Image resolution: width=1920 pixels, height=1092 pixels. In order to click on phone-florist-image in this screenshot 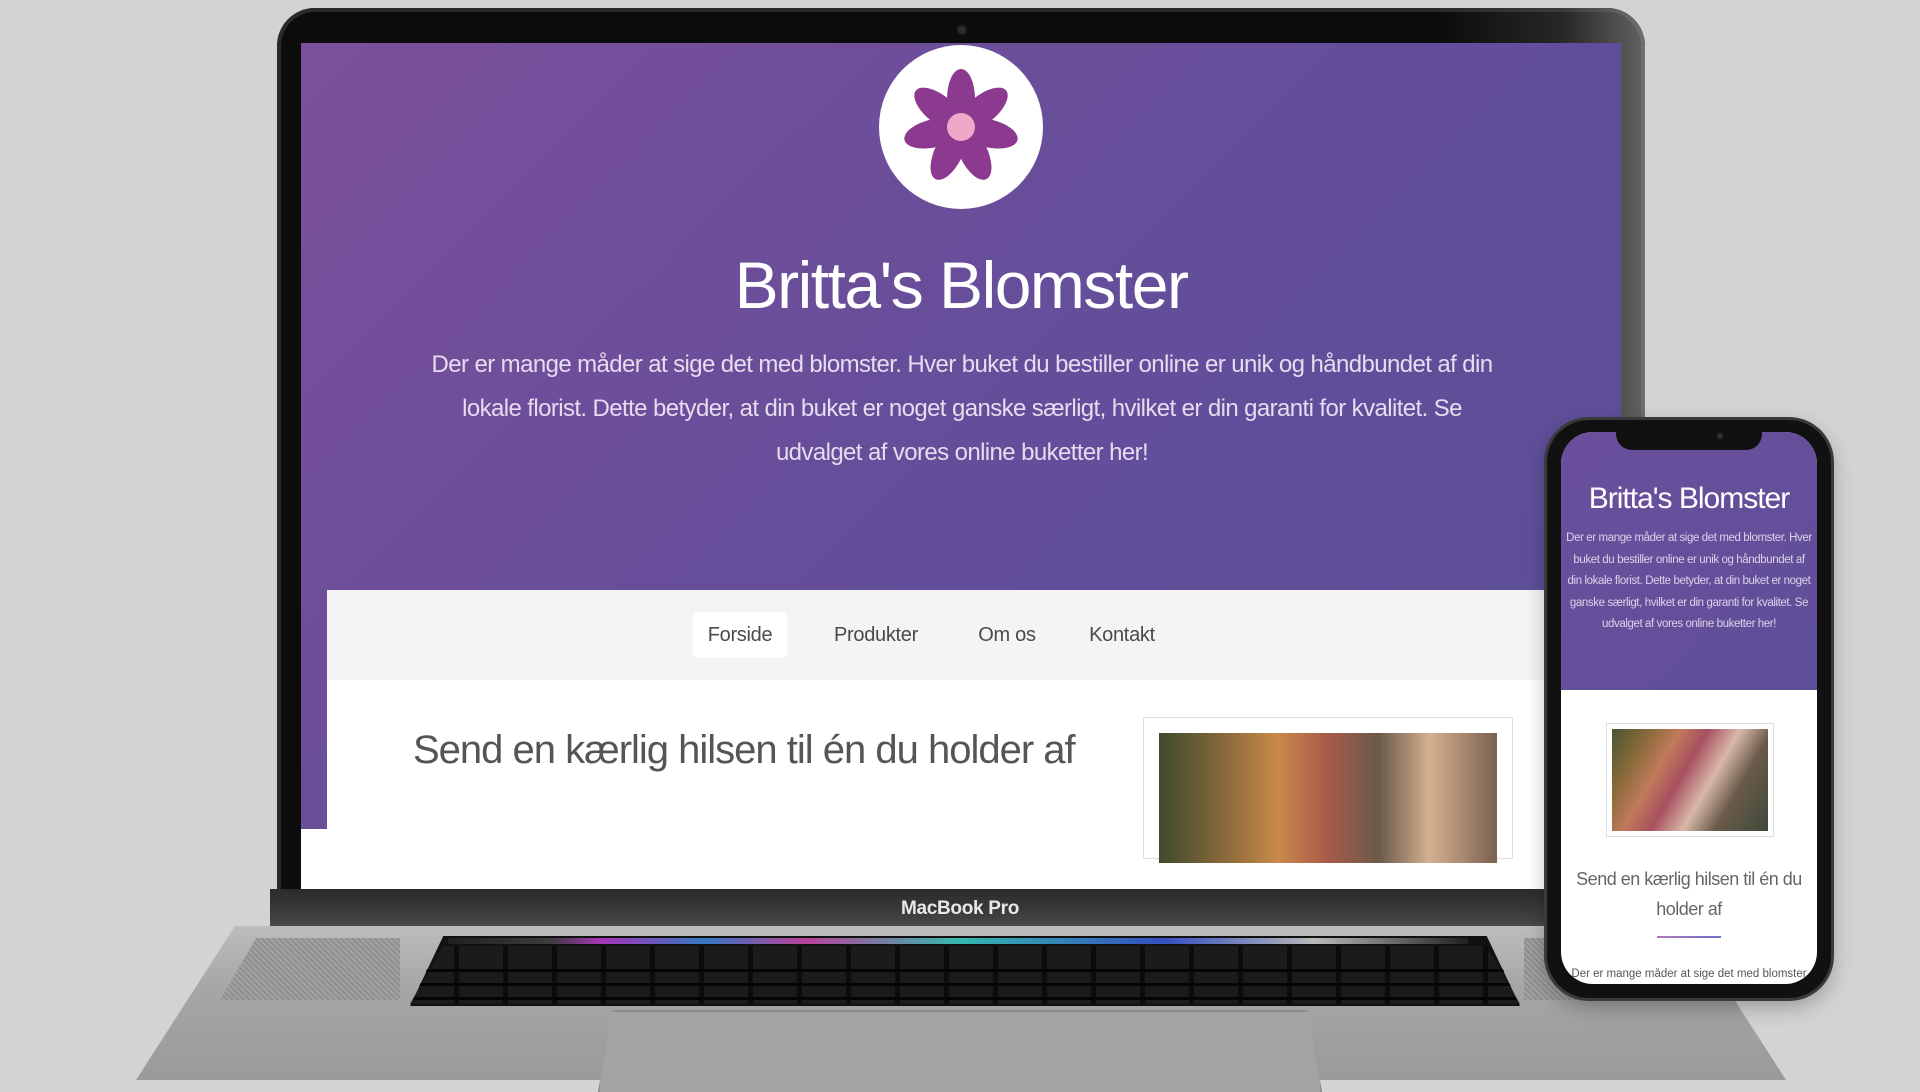, I will do `click(1690, 780)`.